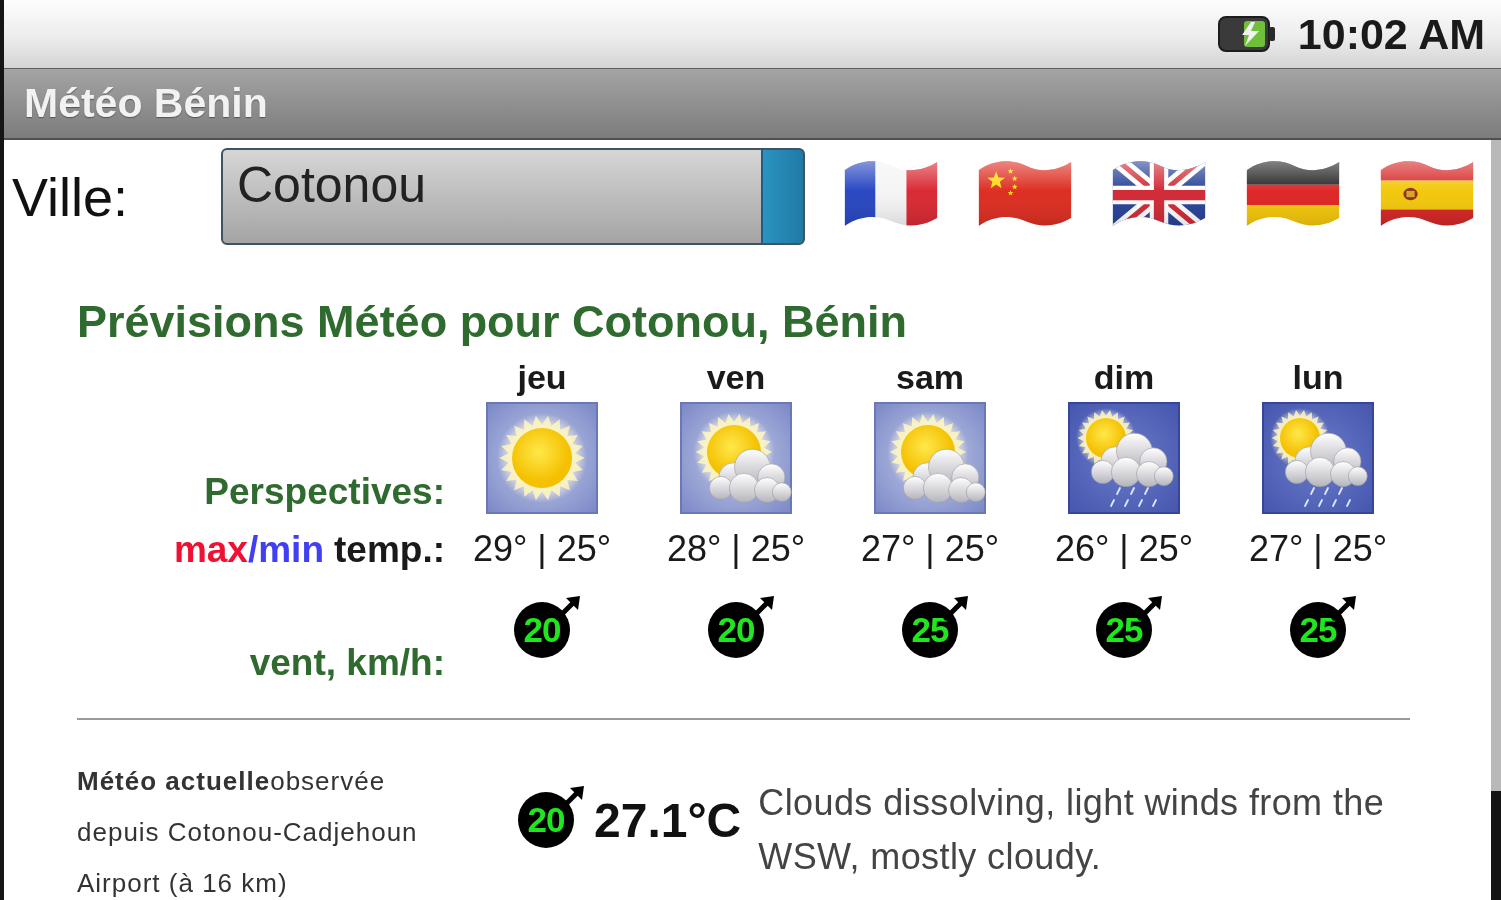 This screenshot has height=900, width=1501. I want to click on forecast-title: Prévisions Météo pour Cotonou, Bénin, so click(492, 321).